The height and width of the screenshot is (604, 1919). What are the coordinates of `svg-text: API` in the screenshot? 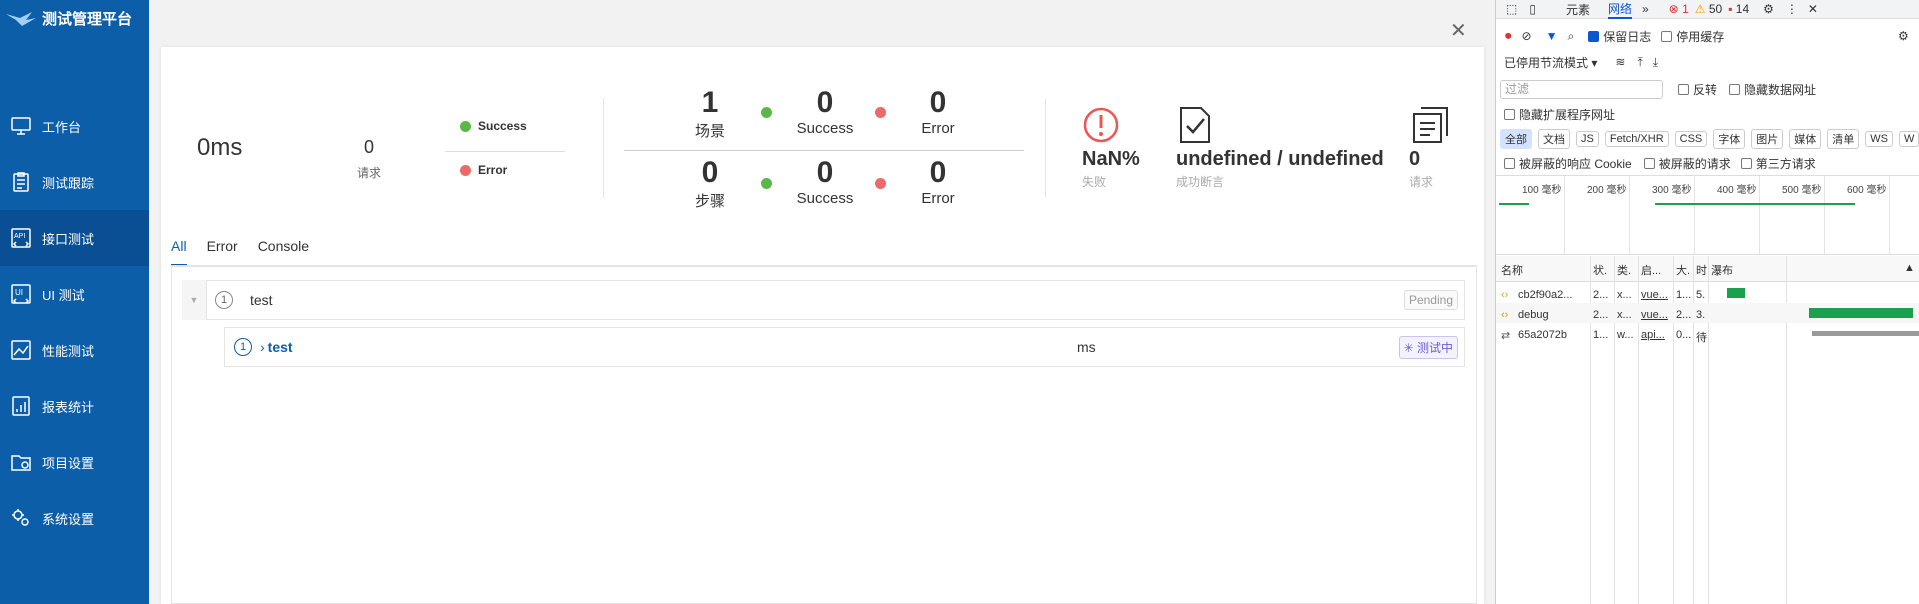 It's located at (19, 236).